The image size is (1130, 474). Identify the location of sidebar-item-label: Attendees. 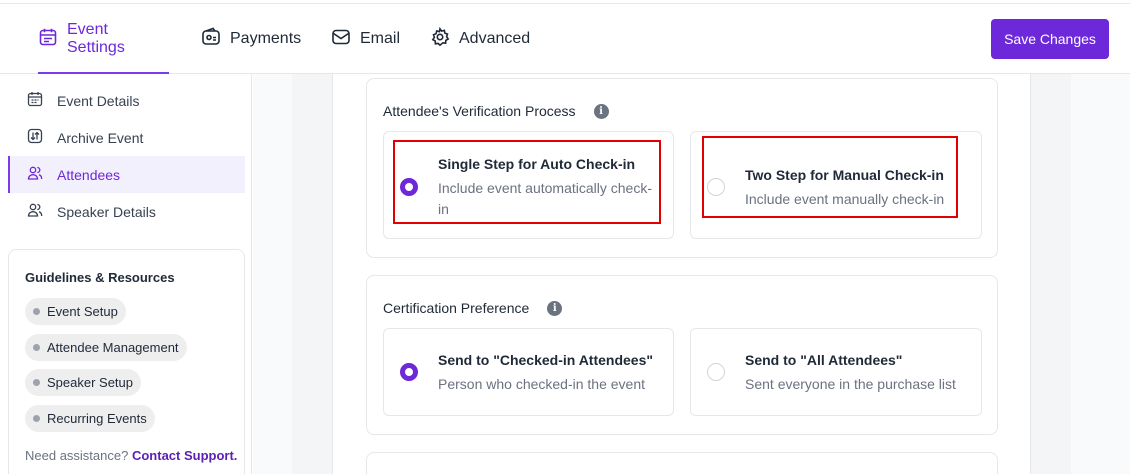
(89, 174).